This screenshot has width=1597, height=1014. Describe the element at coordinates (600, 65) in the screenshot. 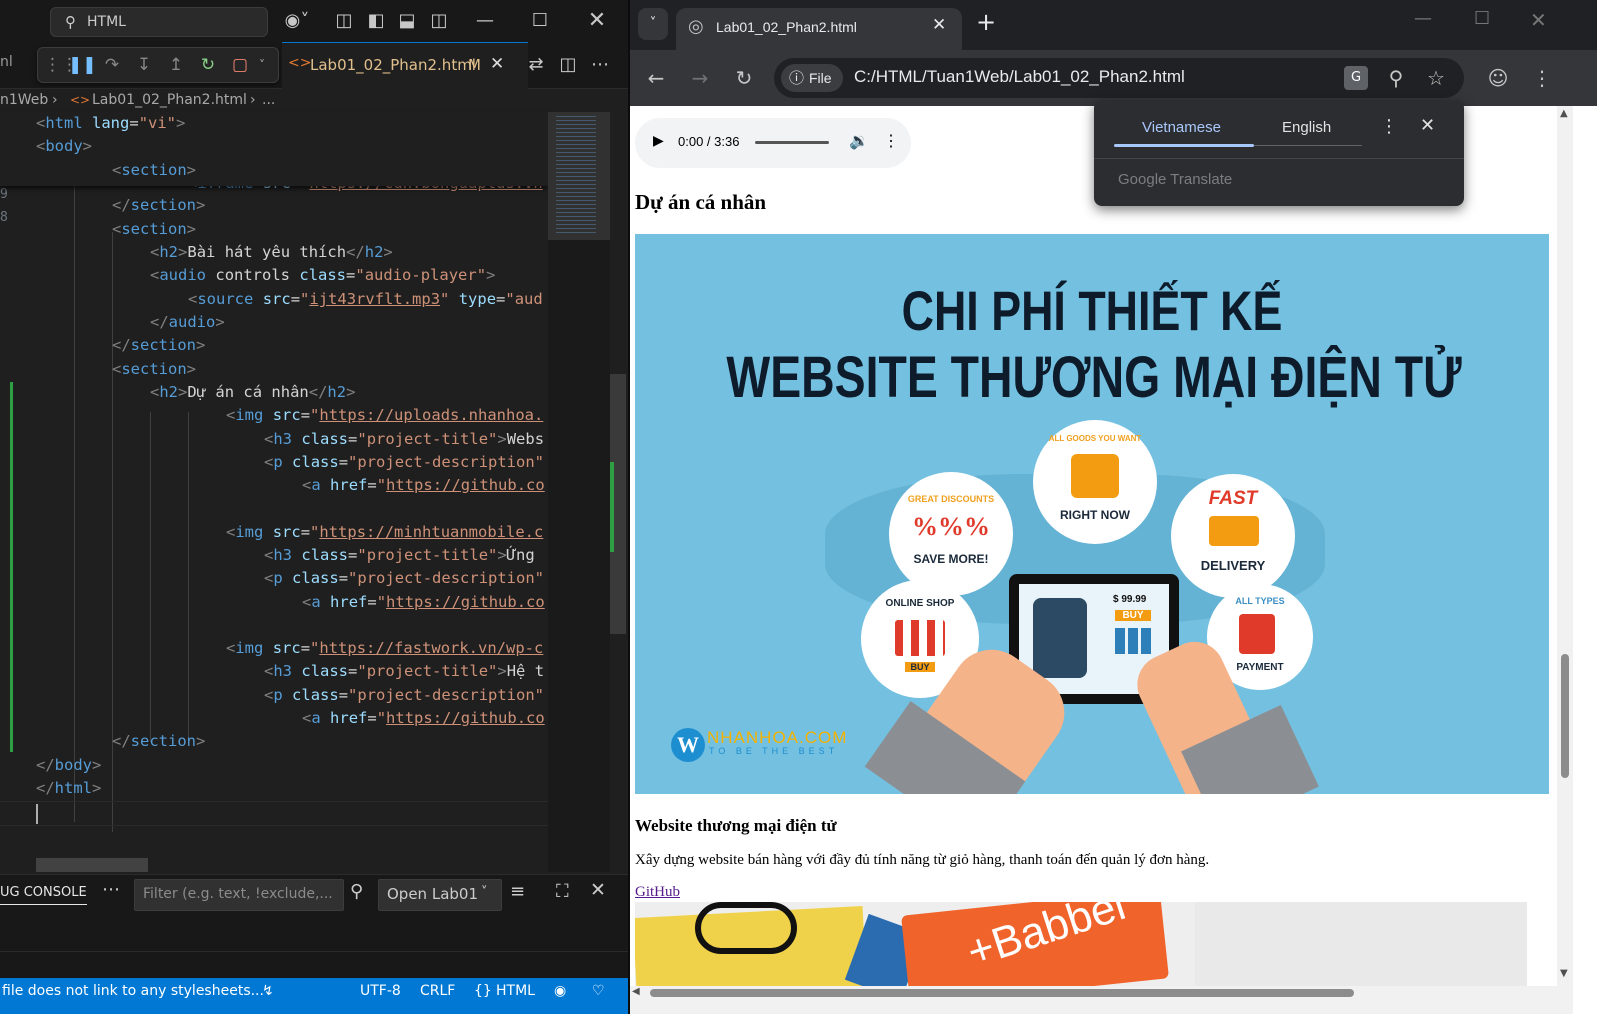

I see `more-actions-icon: ⋯` at that location.